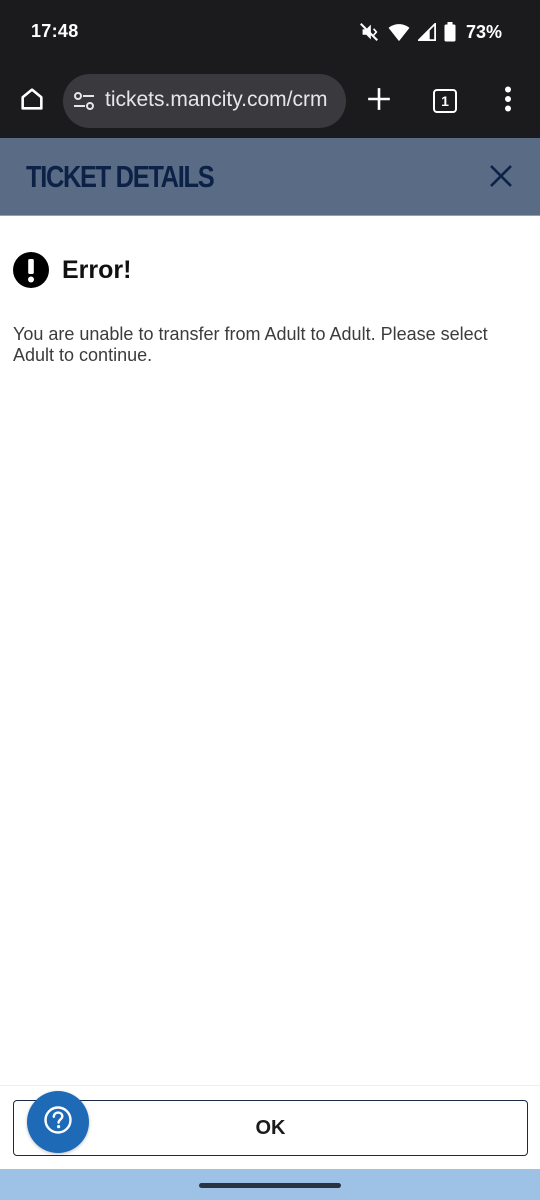 The height and width of the screenshot is (1200, 540). Describe the element at coordinates (55, 31) in the screenshot. I see `status-time: 17:48` at that location.